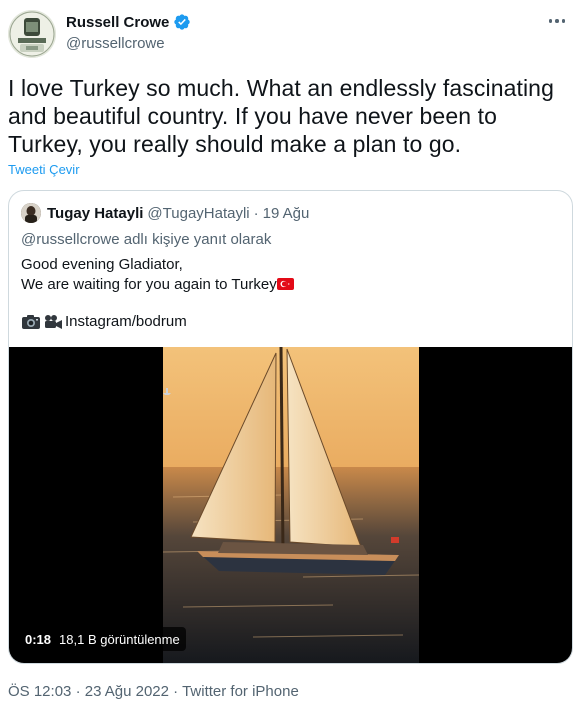  Describe the element at coordinates (119, 639) in the screenshot. I see `video-views: 18,1 B görüntülenme` at that location.